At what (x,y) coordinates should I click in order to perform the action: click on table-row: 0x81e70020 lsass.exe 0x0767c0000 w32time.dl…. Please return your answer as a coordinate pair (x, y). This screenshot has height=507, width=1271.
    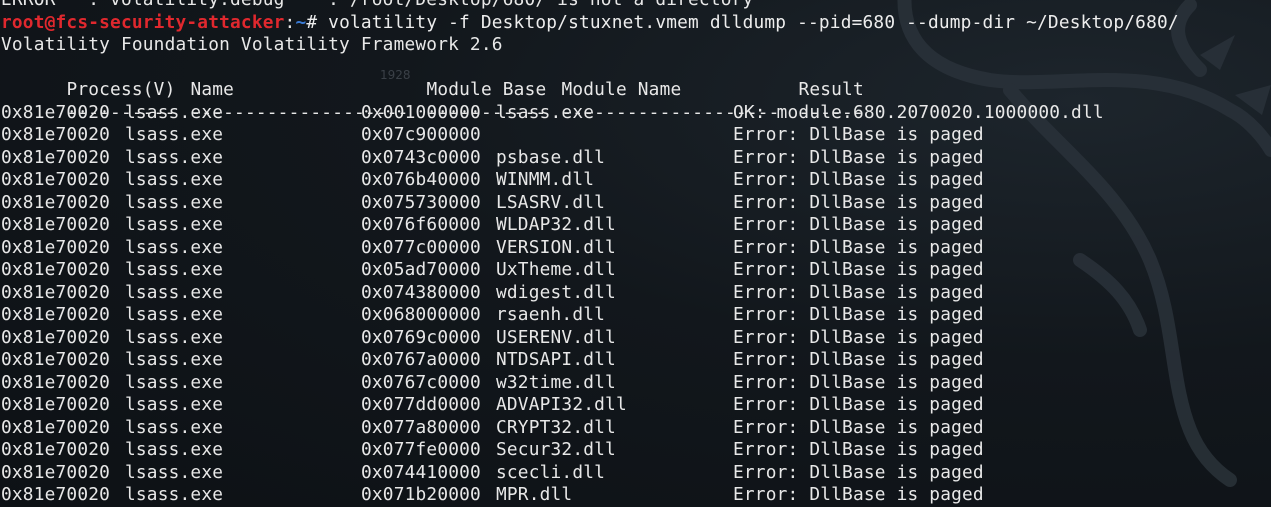
    Looking at the image, I should click on (590, 383).